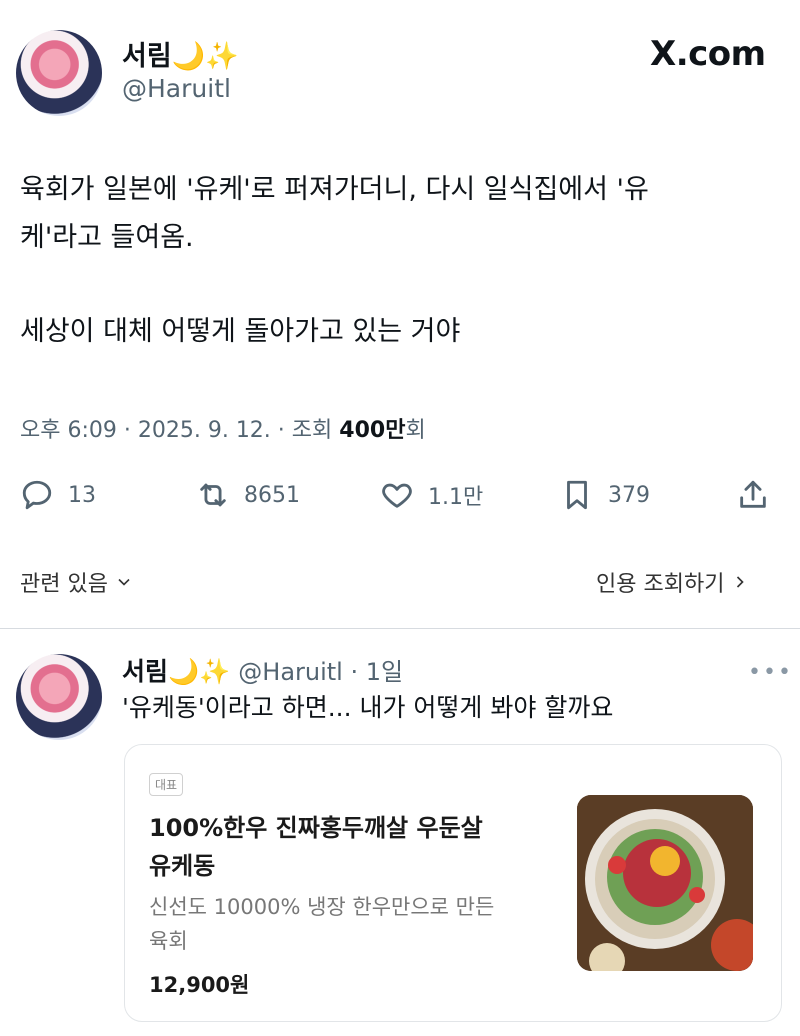  I want to click on reply-header: 서림🌙✨ @Haruitl · 1일, so click(262, 670).